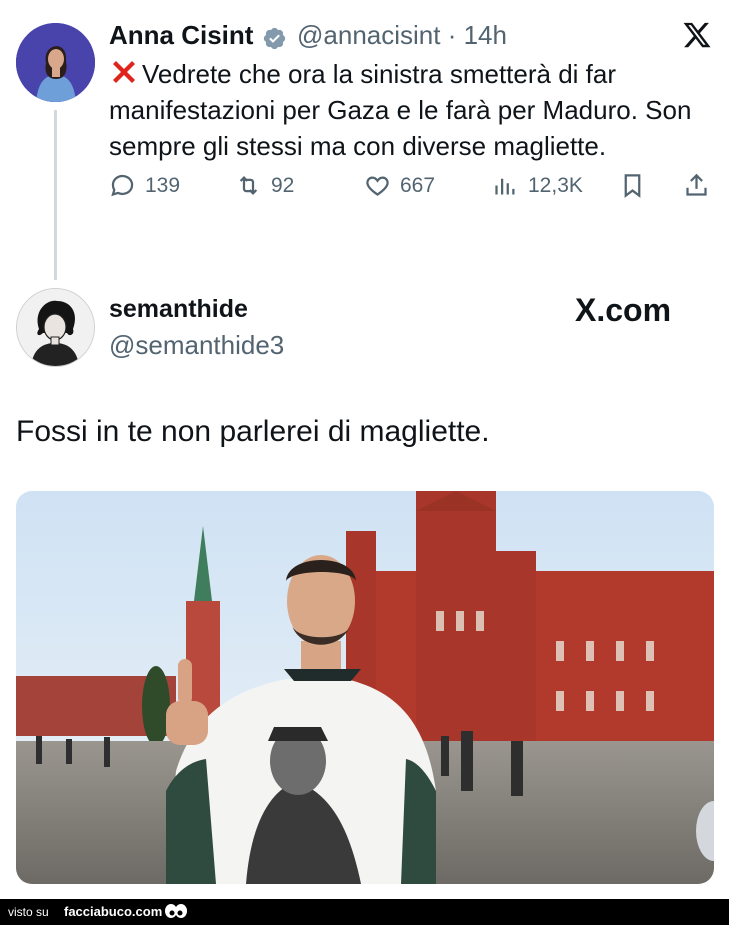  I want to click on verified-badge-icon, so click(274, 38).